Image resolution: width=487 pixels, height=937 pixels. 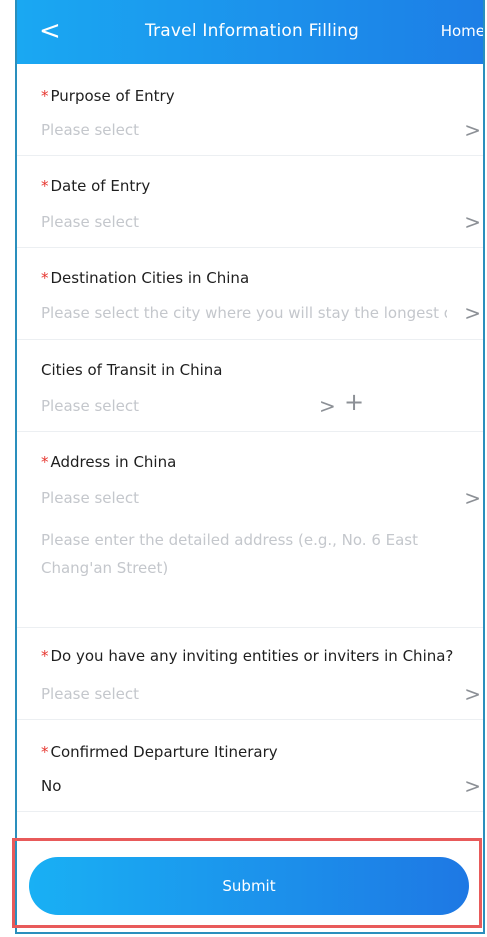 I want to click on plus-icon: +, so click(x=354, y=402).